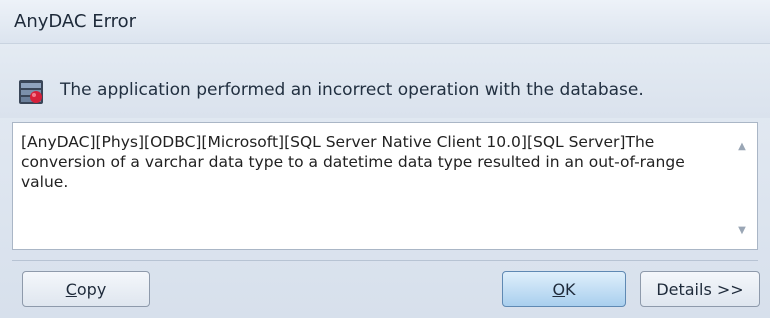 The height and width of the screenshot is (318, 770). Describe the element at coordinates (559, 289) in the screenshot. I see `ok-button-mnemonic: O` at that location.